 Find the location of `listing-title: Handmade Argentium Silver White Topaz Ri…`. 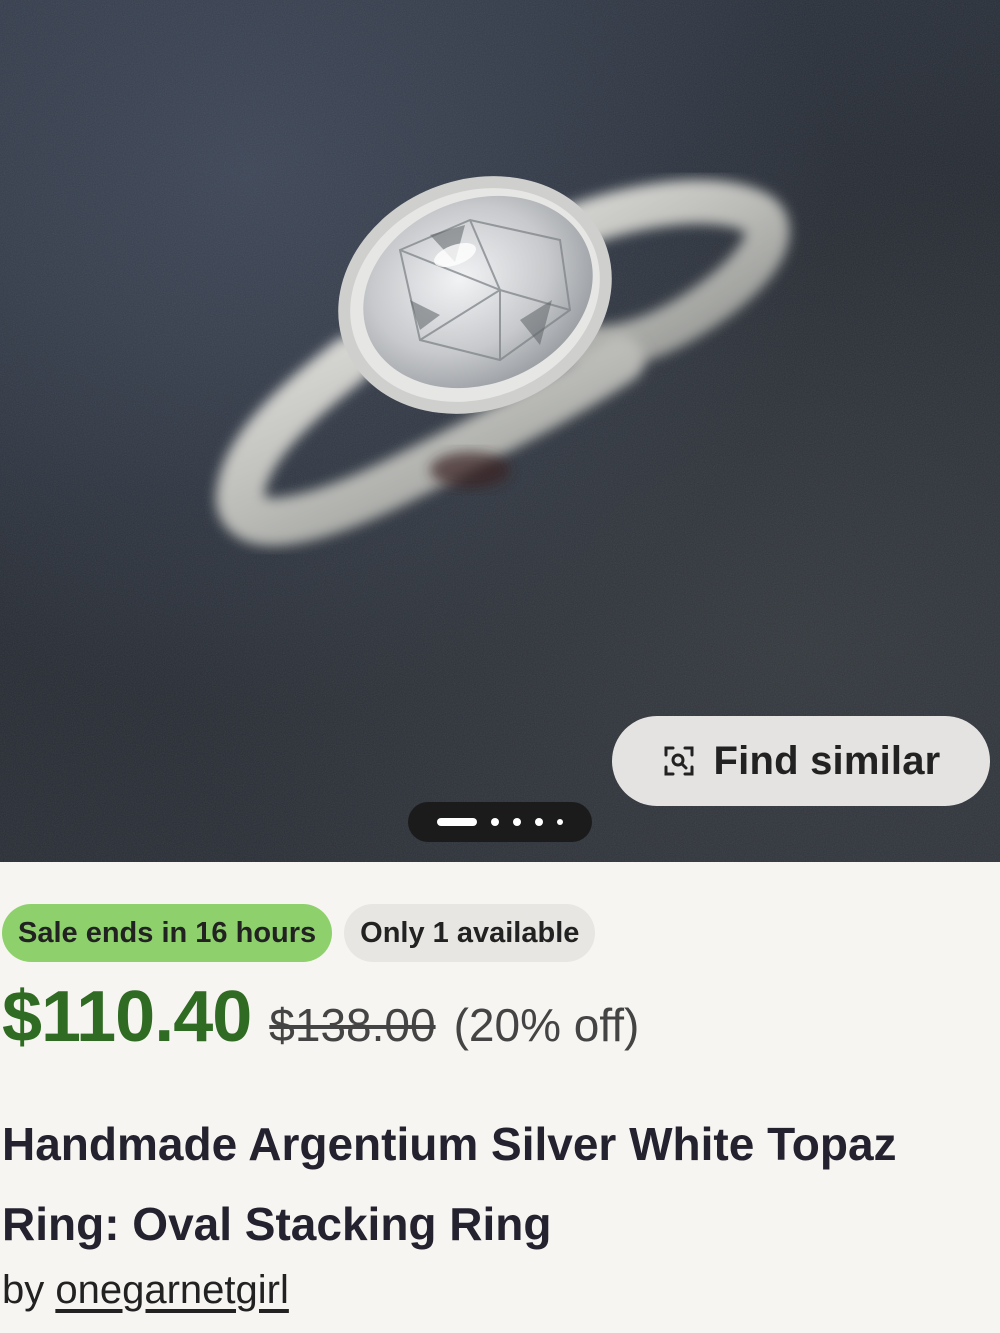

listing-title: Handmade Argentium Silver White Topaz Ri… is located at coordinates (497, 1184).